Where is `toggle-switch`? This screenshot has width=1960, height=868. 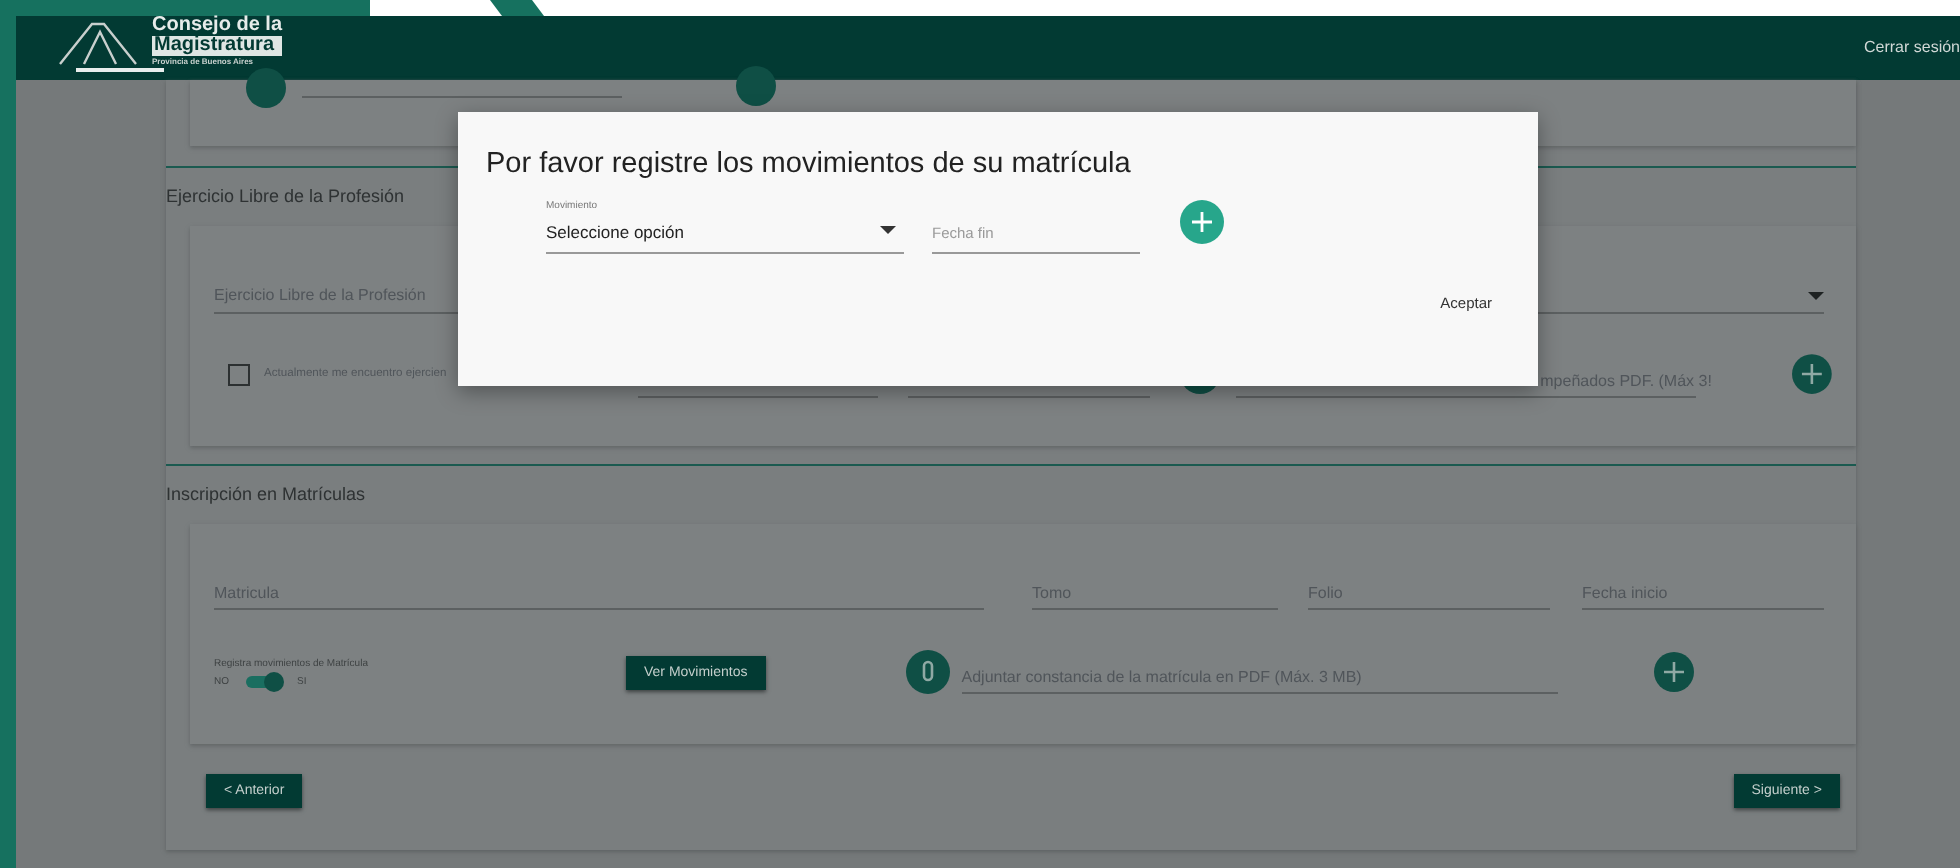
toggle-switch is located at coordinates (263, 681).